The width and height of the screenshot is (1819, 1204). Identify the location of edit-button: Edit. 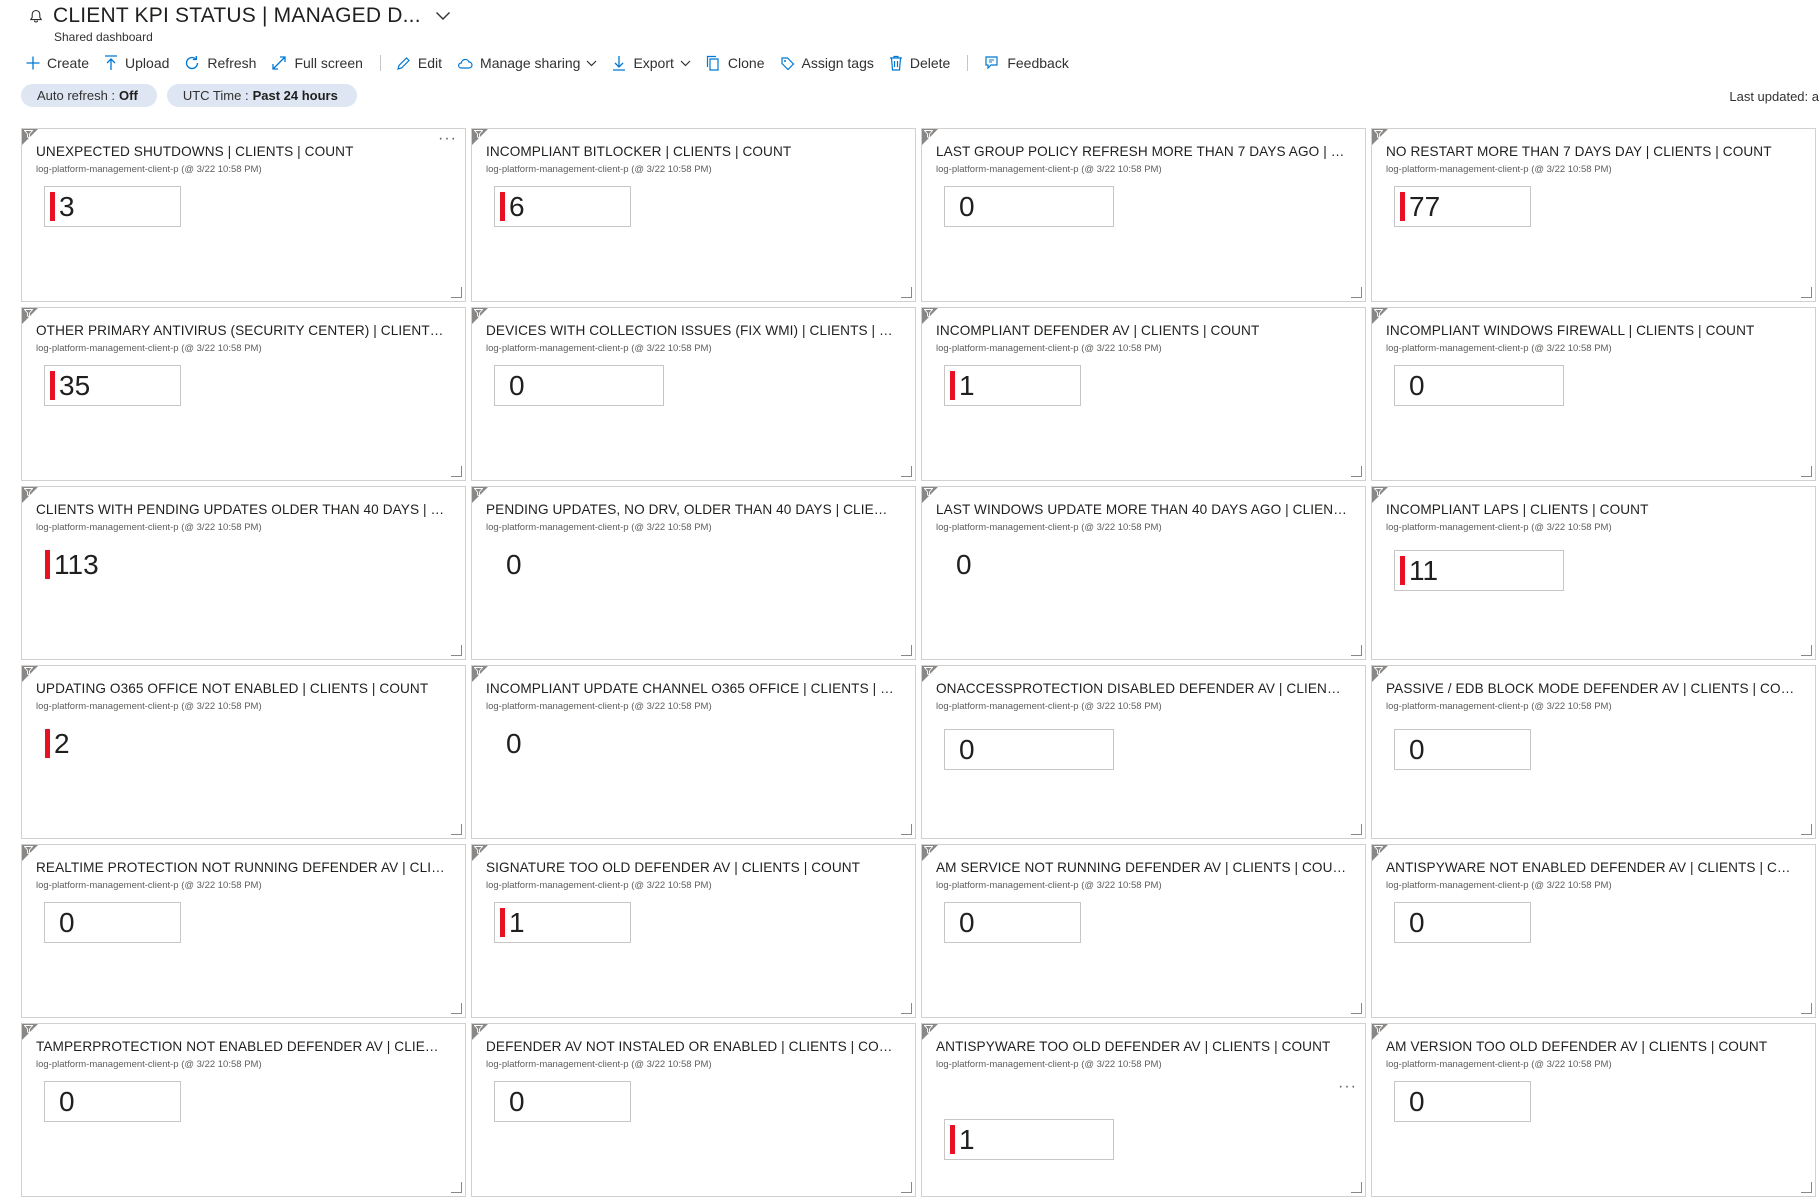
(419, 63).